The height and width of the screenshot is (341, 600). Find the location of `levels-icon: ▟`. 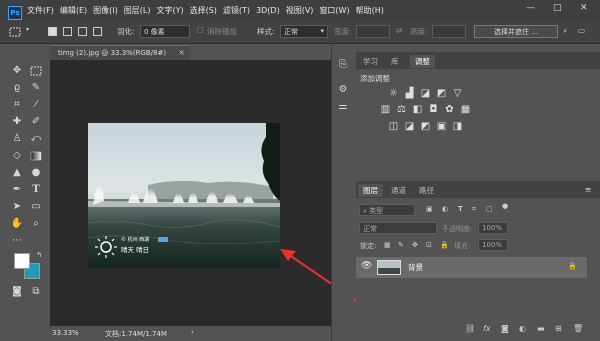

levels-icon: ▟ is located at coordinates (409, 94).